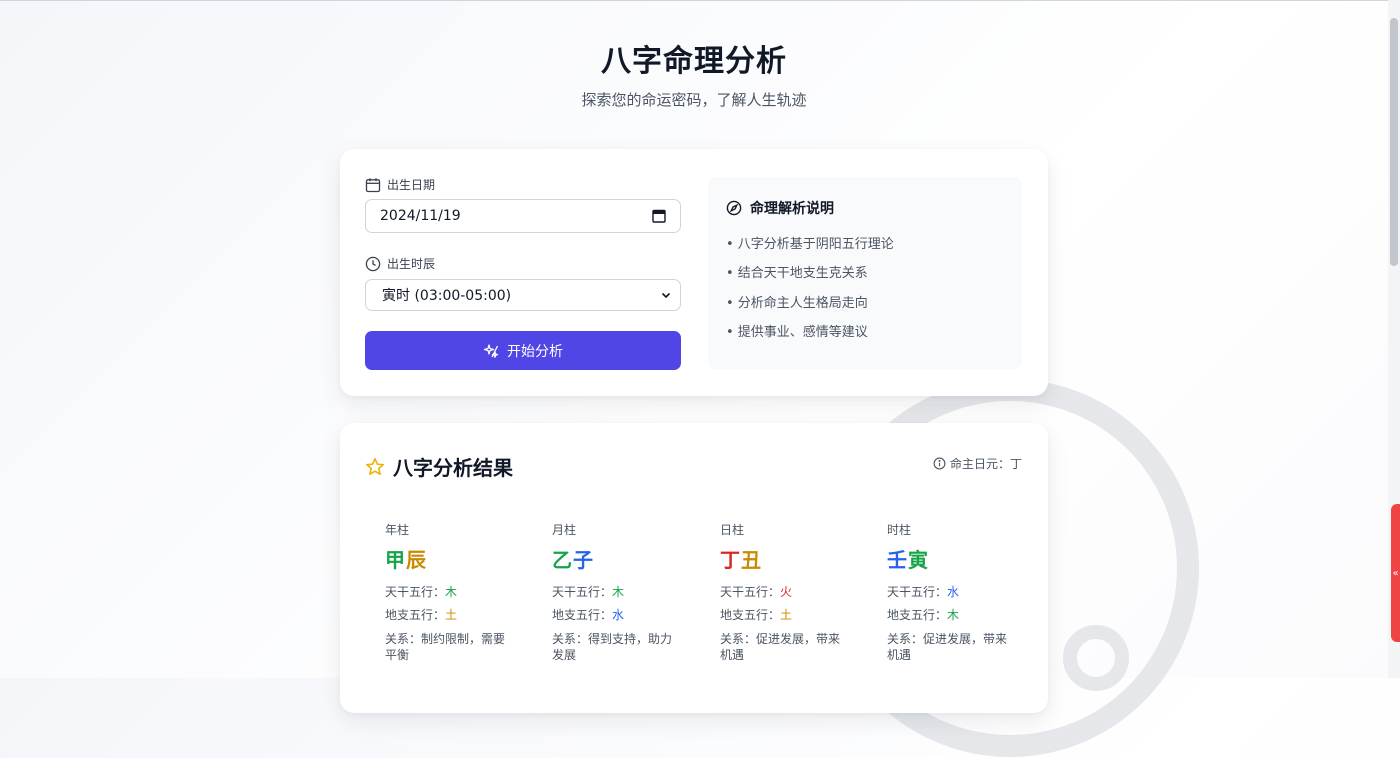 The image size is (1400, 758). I want to click on earthly-branch: 寅, so click(918, 560).